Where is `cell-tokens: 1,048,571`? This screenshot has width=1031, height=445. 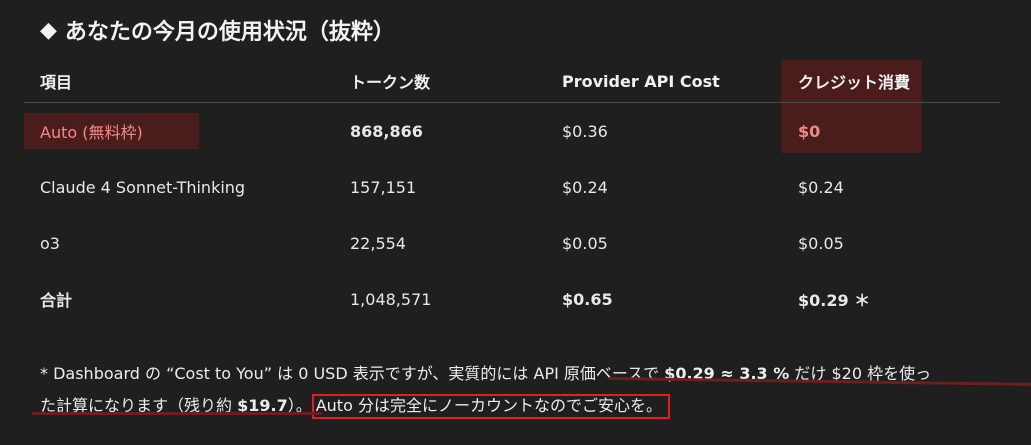
cell-tokens: 1,048,571 is located at coordinates (391, 299).